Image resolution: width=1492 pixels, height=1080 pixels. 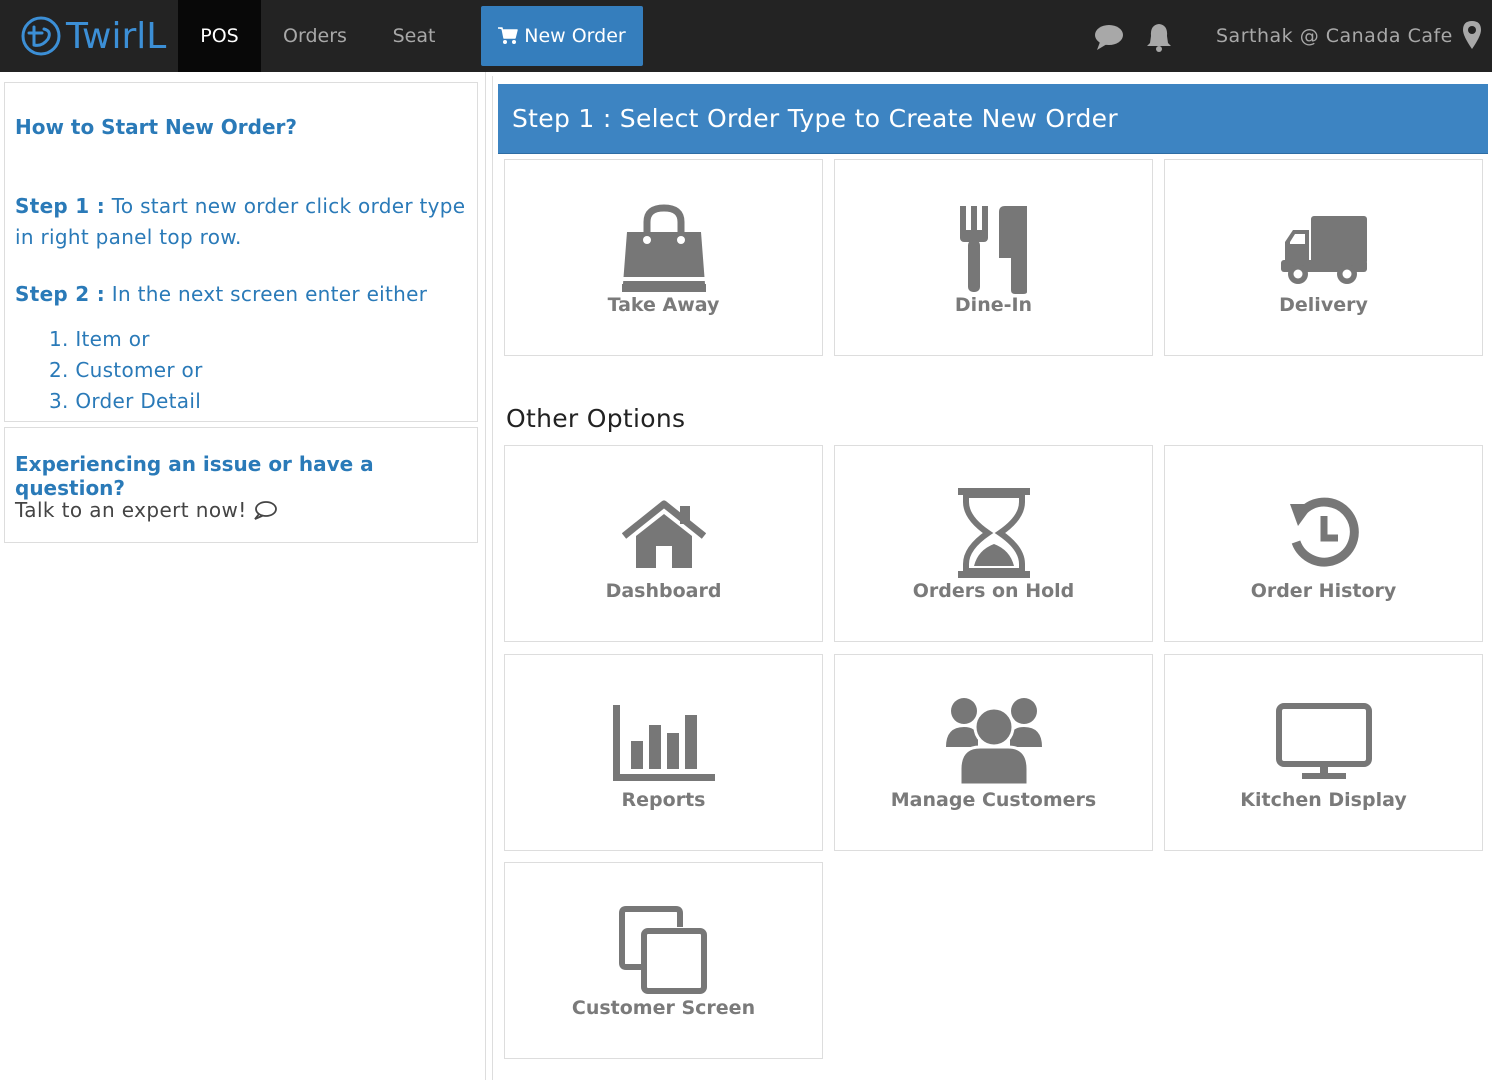 I want to click on order-history-tile: Order History, so click(x=1323, y=543).